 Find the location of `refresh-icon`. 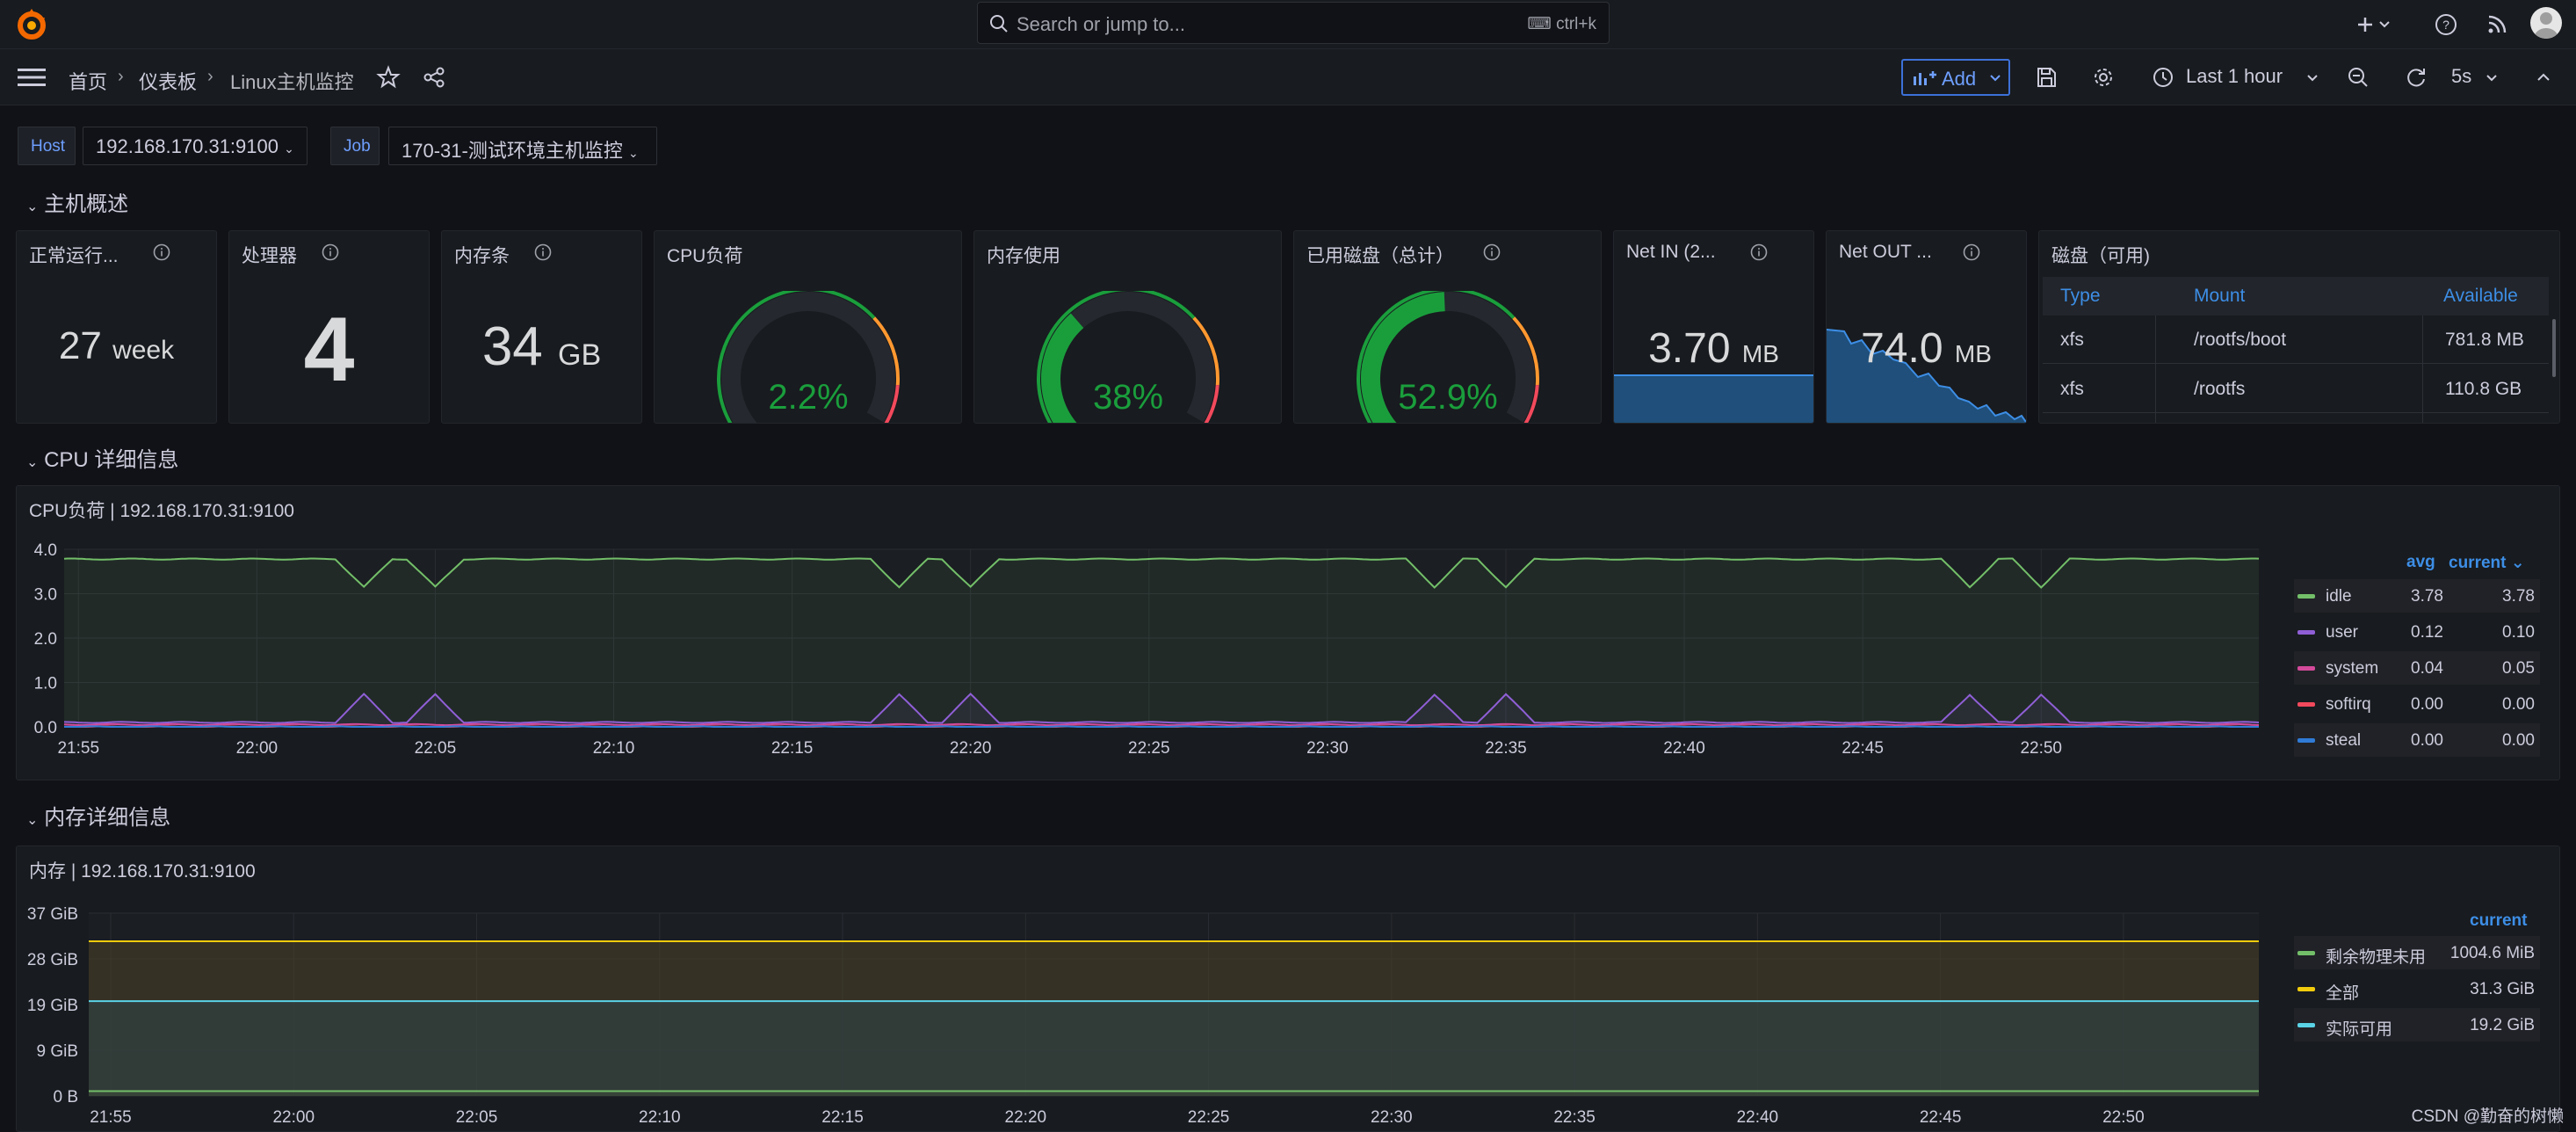

refresh-icon is located at coordinates (2416, 78).